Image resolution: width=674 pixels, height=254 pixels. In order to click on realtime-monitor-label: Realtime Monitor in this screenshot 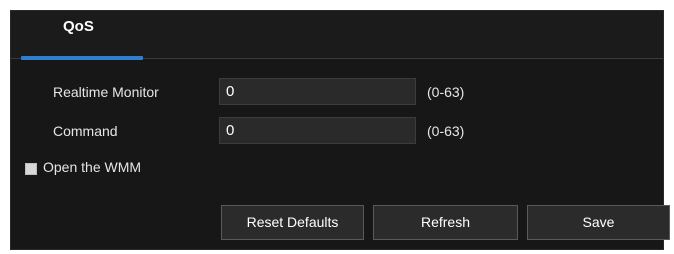, I will do `click(106, 92)`.